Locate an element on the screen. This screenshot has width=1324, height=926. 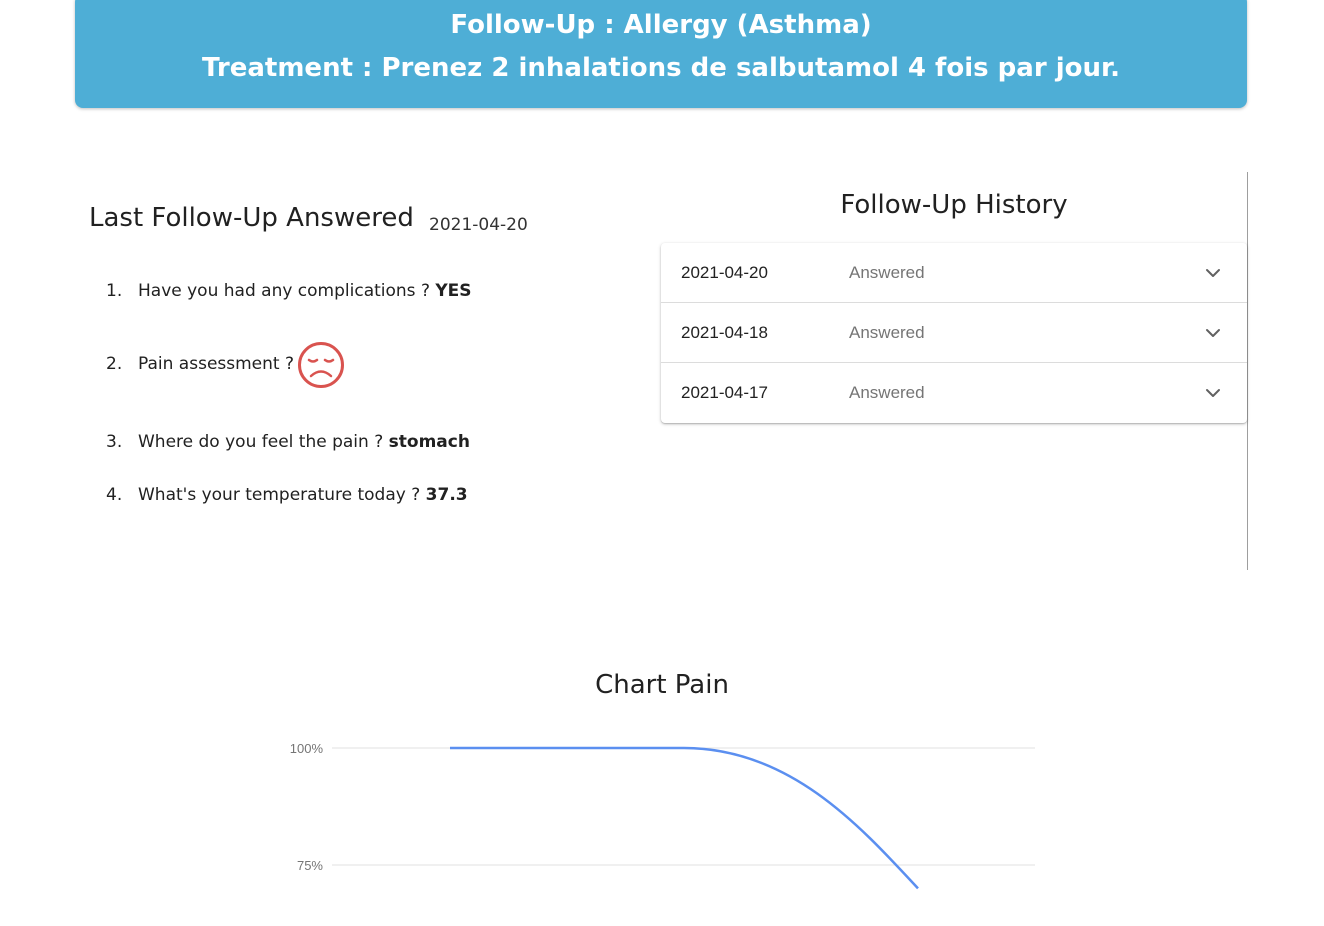
y-tick-label: 100% is located at coordinates (307, 748).